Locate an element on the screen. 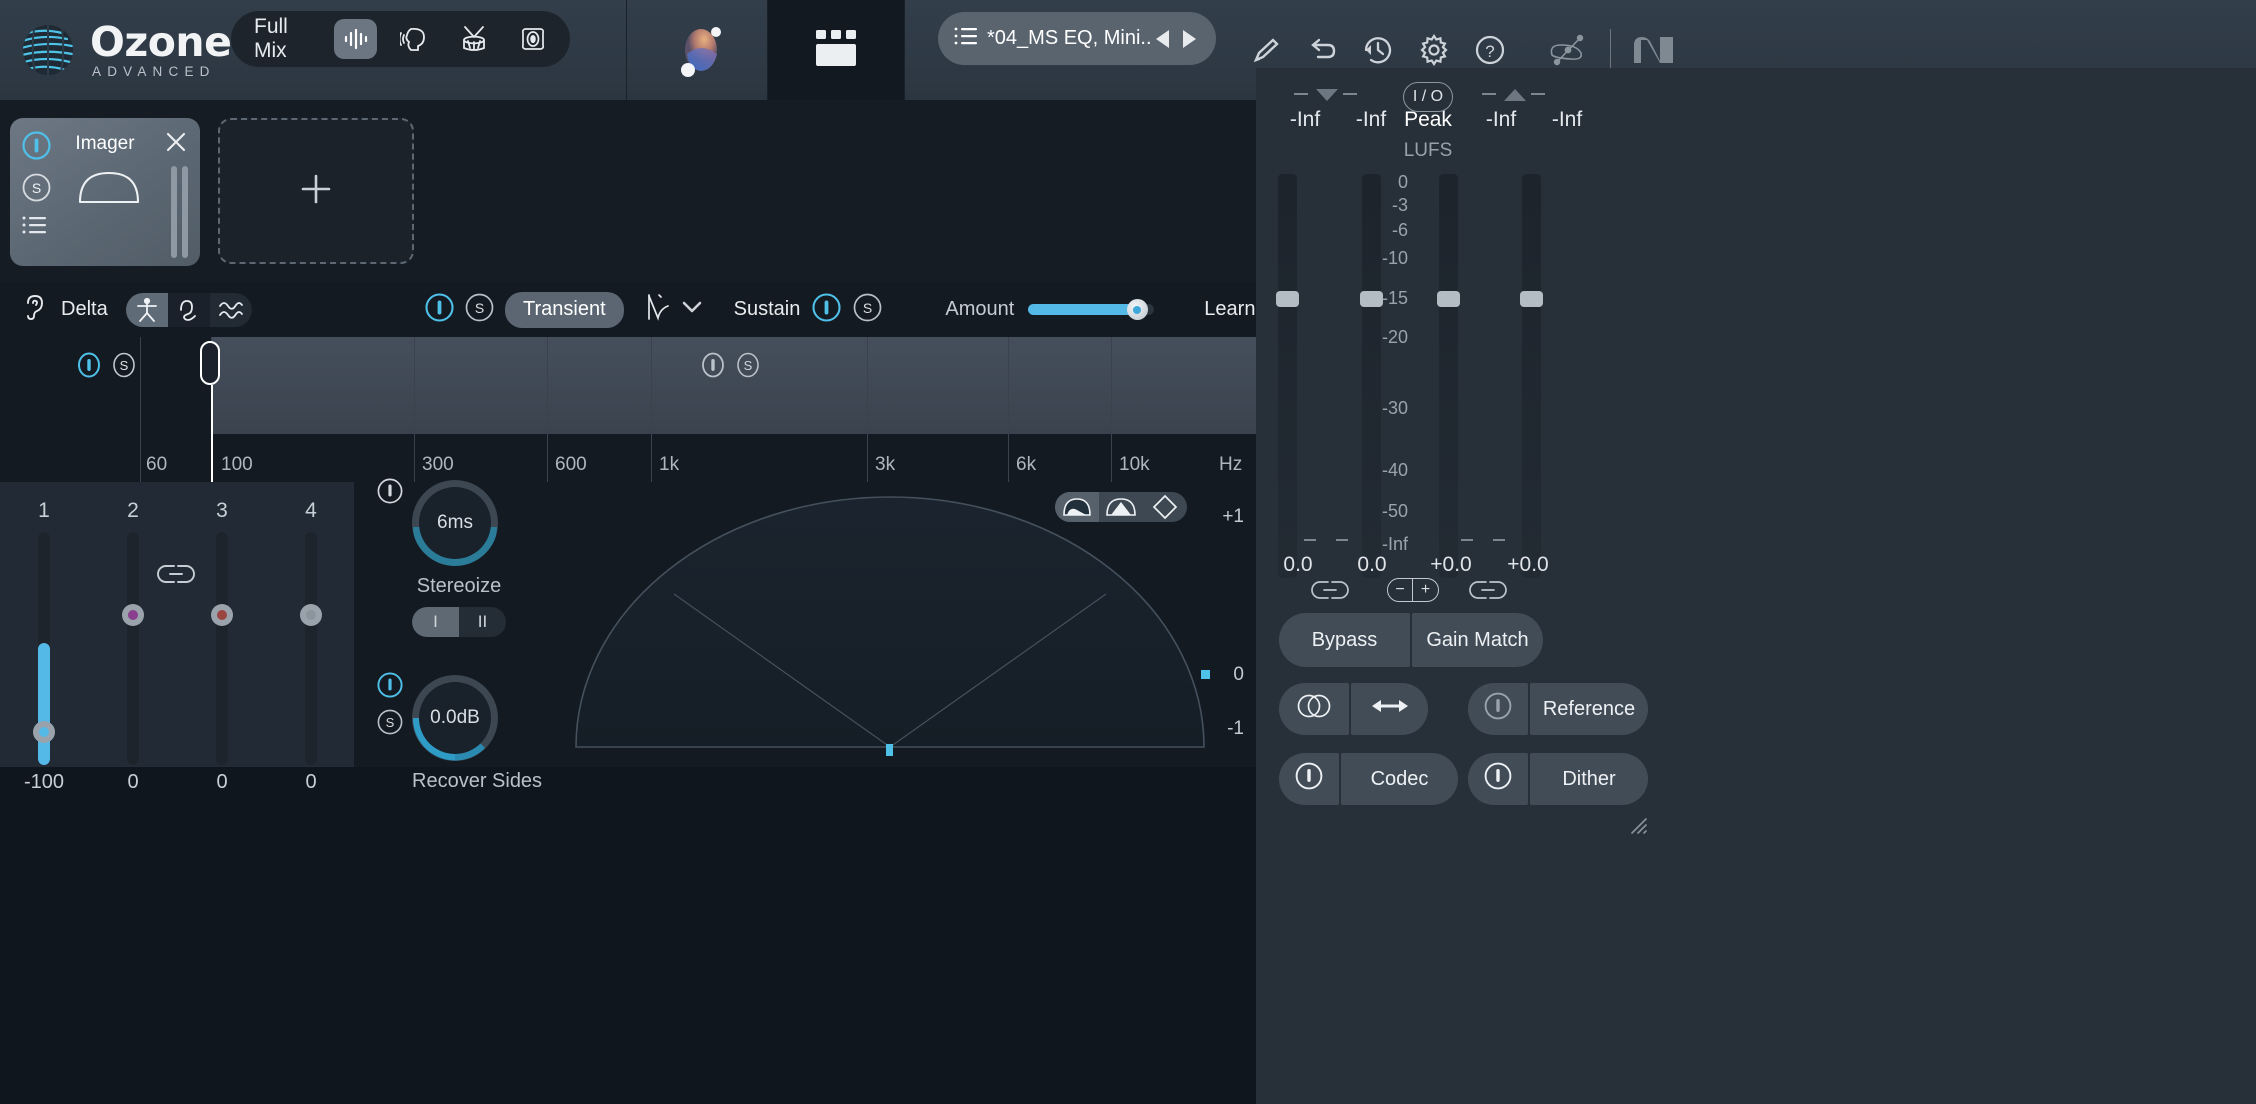 The width and height of the screenshot is (2256, 1104). close-icon is located at coordinates (176, 142).